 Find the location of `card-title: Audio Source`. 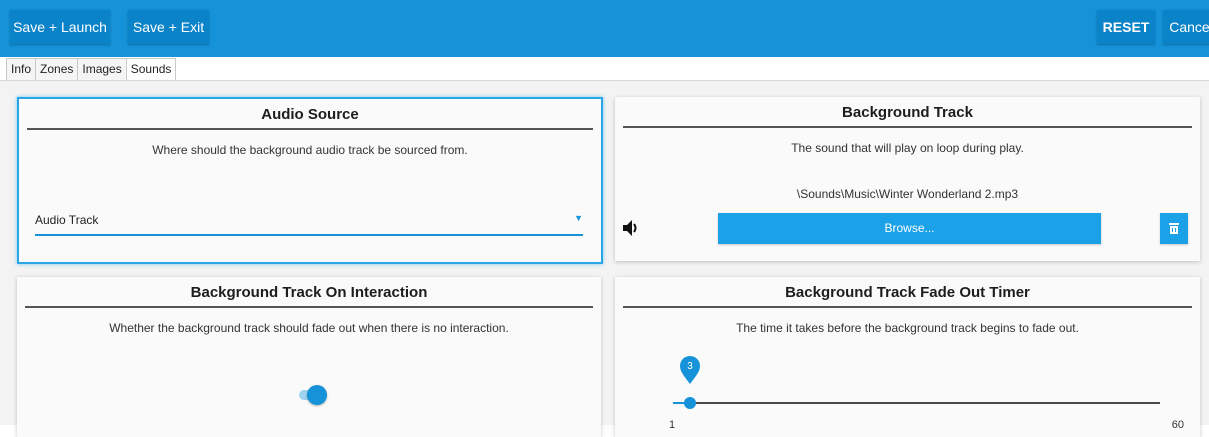

card-title: Audio Source is located at coordinates (310, 114).